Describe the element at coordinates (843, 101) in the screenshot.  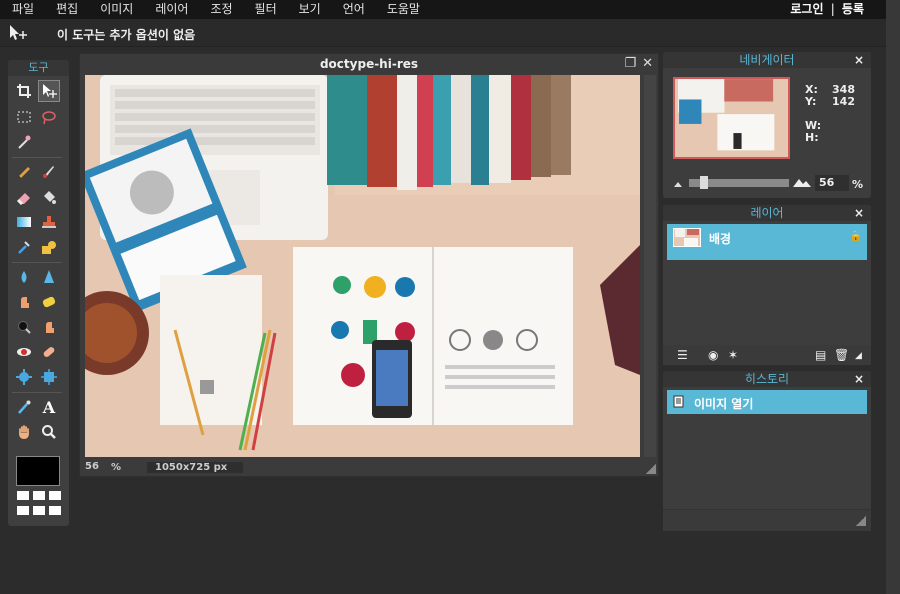
I see `y-value: 142` at that location.